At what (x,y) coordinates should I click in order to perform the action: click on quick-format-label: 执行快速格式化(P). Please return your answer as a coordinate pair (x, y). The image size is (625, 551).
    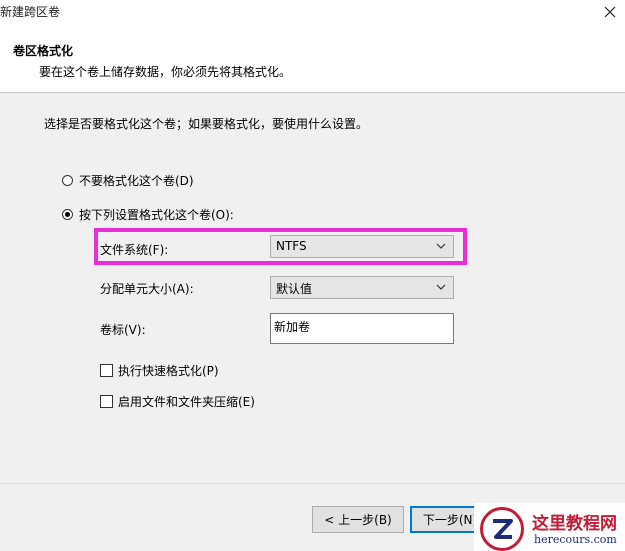
    Looking at the image, I should click on (168, 371).